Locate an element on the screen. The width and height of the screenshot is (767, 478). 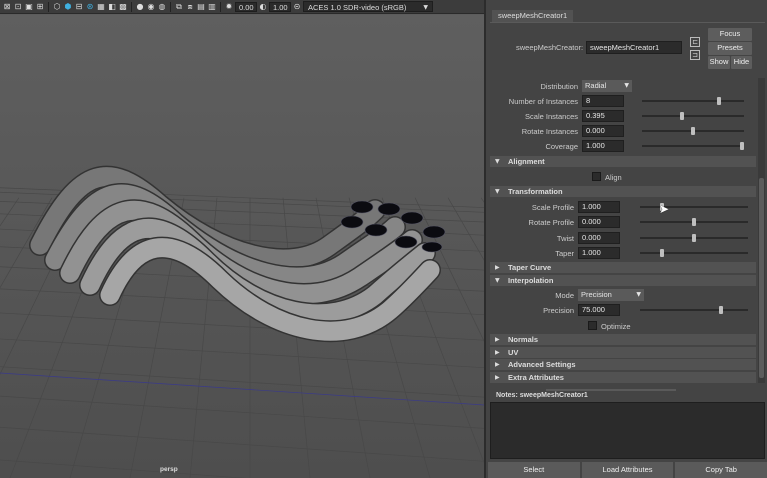
scale-instances-field: 0.395 is located at coordinates (603, 116).